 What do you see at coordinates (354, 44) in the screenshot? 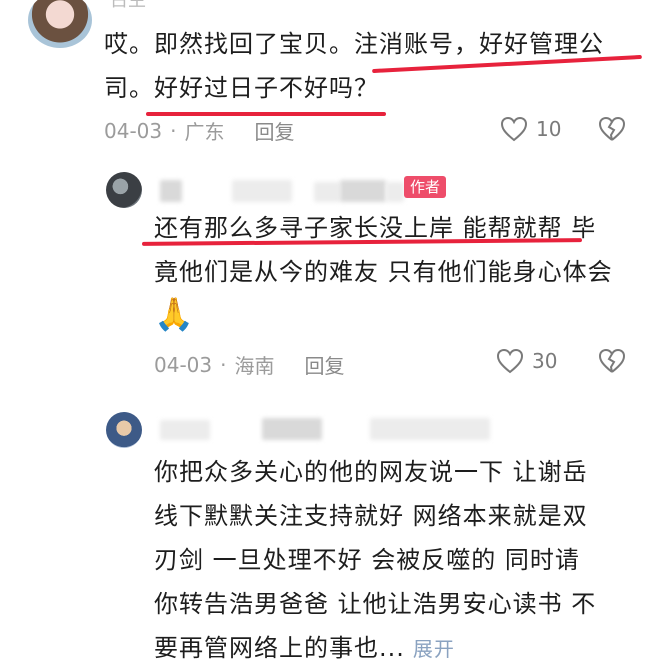
I see `comment-text-line: 哎。即然找回了宝贝。注消账号，好好管理公` at bounding box center [354, 44].